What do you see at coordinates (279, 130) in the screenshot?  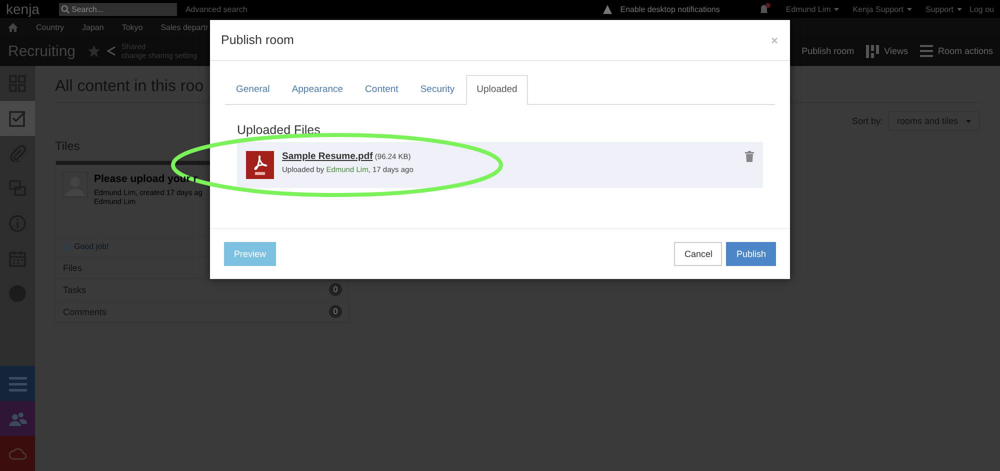 I see `section-title: Uploaded Files` at bounding box center [279, 130].